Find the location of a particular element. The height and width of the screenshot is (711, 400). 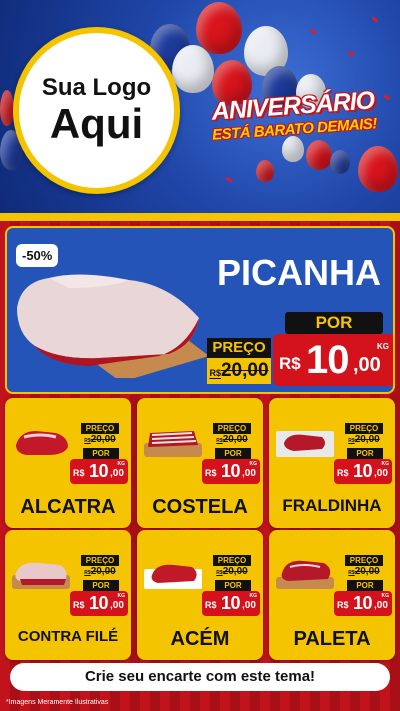

new-price-tag: R$ 10 ,00 KG is located at coordinates (333, 360).